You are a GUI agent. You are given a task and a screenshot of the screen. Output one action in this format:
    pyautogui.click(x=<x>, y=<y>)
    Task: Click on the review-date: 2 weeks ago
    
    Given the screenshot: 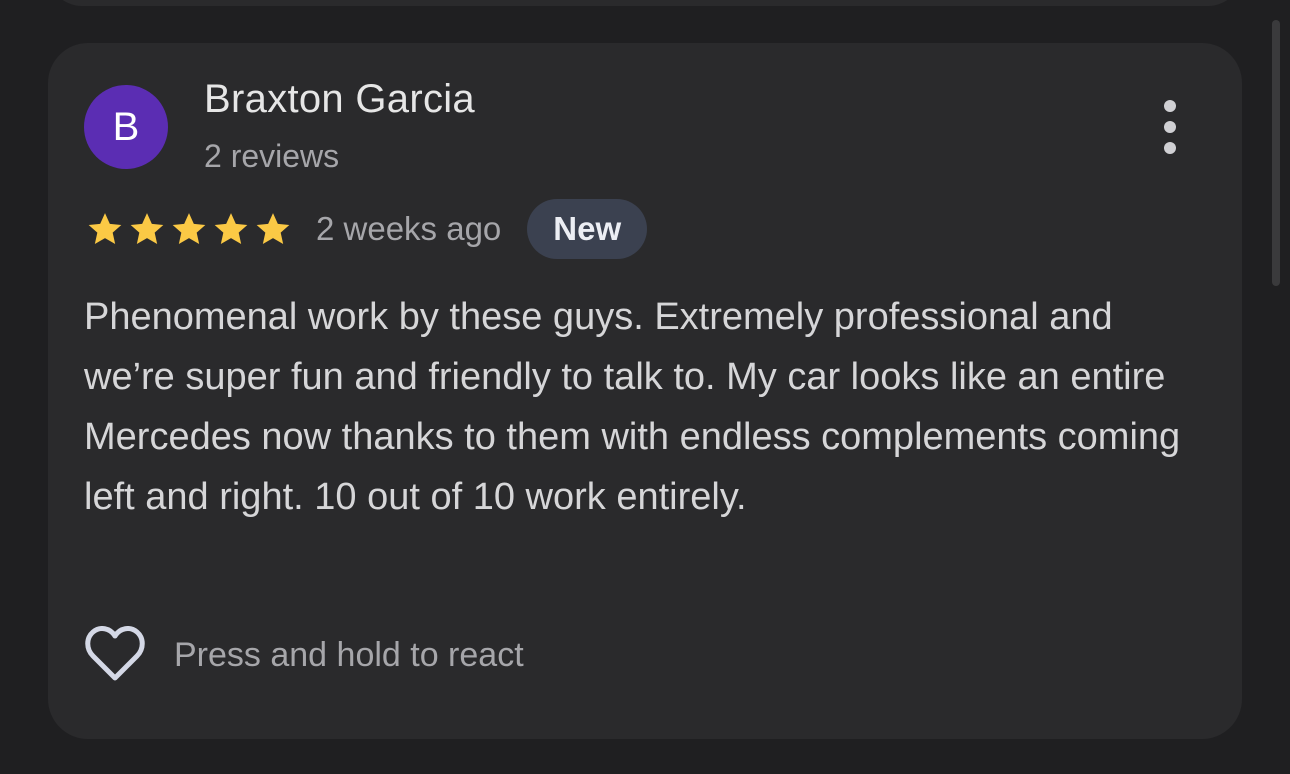 What is the action you would take?
    pyautogui.click(x=409, y=228)
    